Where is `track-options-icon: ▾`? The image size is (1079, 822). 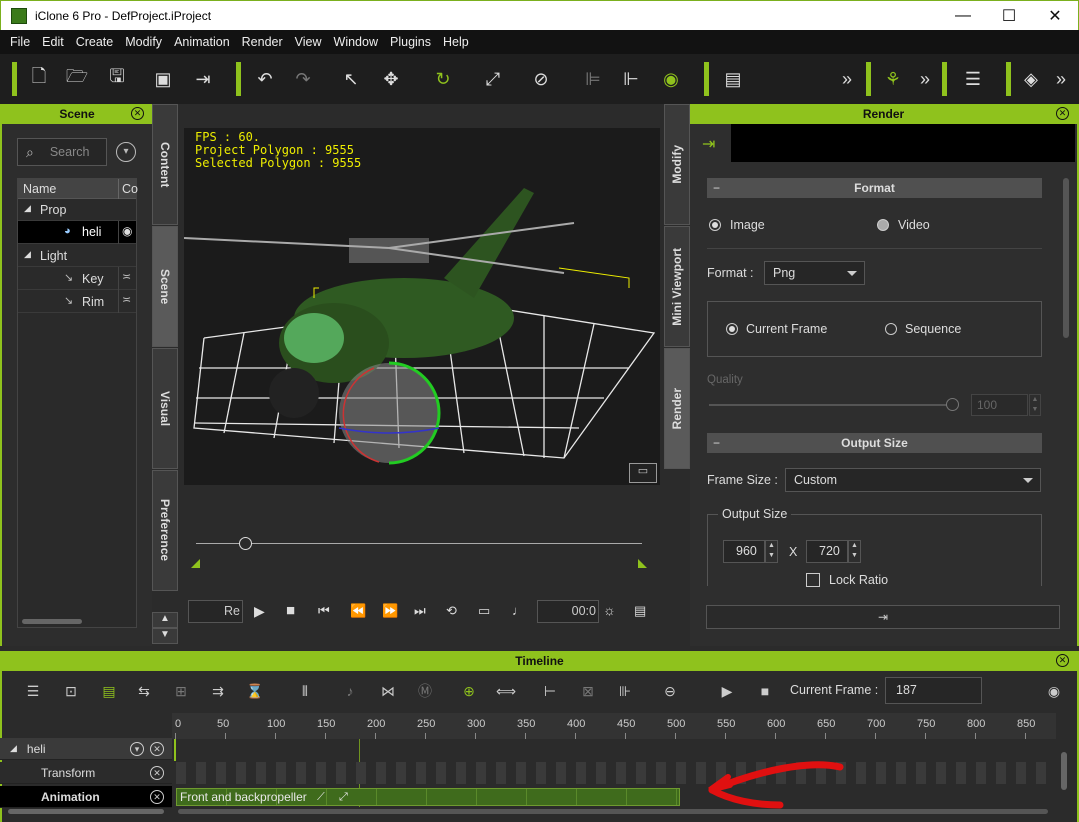 track-options-icon: ▾ is located at coordinates (137, 749).